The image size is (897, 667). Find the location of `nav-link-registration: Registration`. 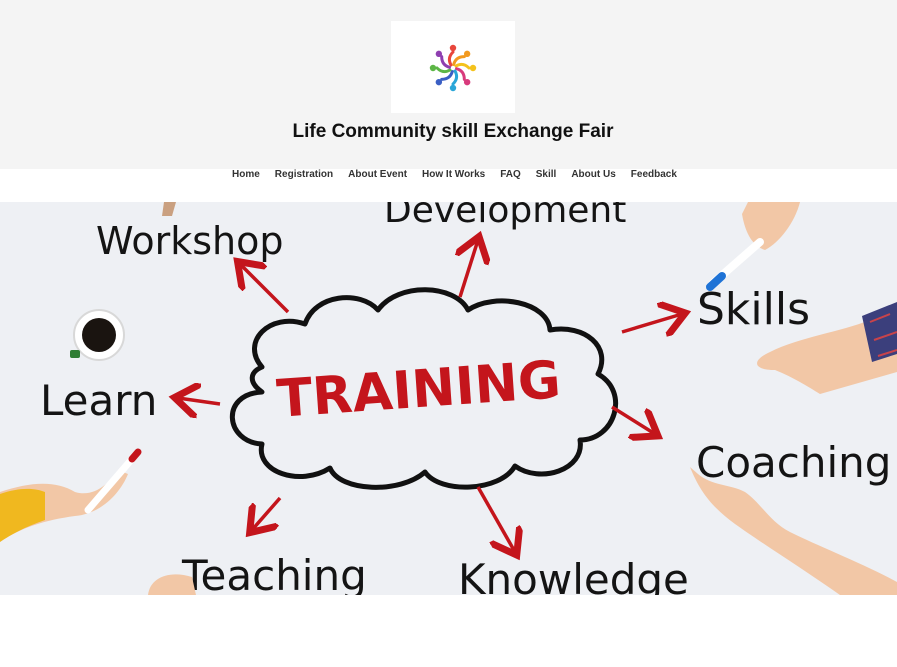

nav-link-registration: Registration is located at coordinates (304, 175).